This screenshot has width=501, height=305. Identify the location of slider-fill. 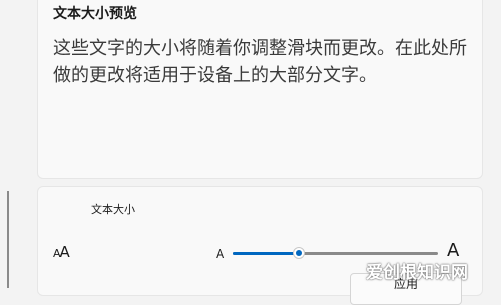
(266, 253).